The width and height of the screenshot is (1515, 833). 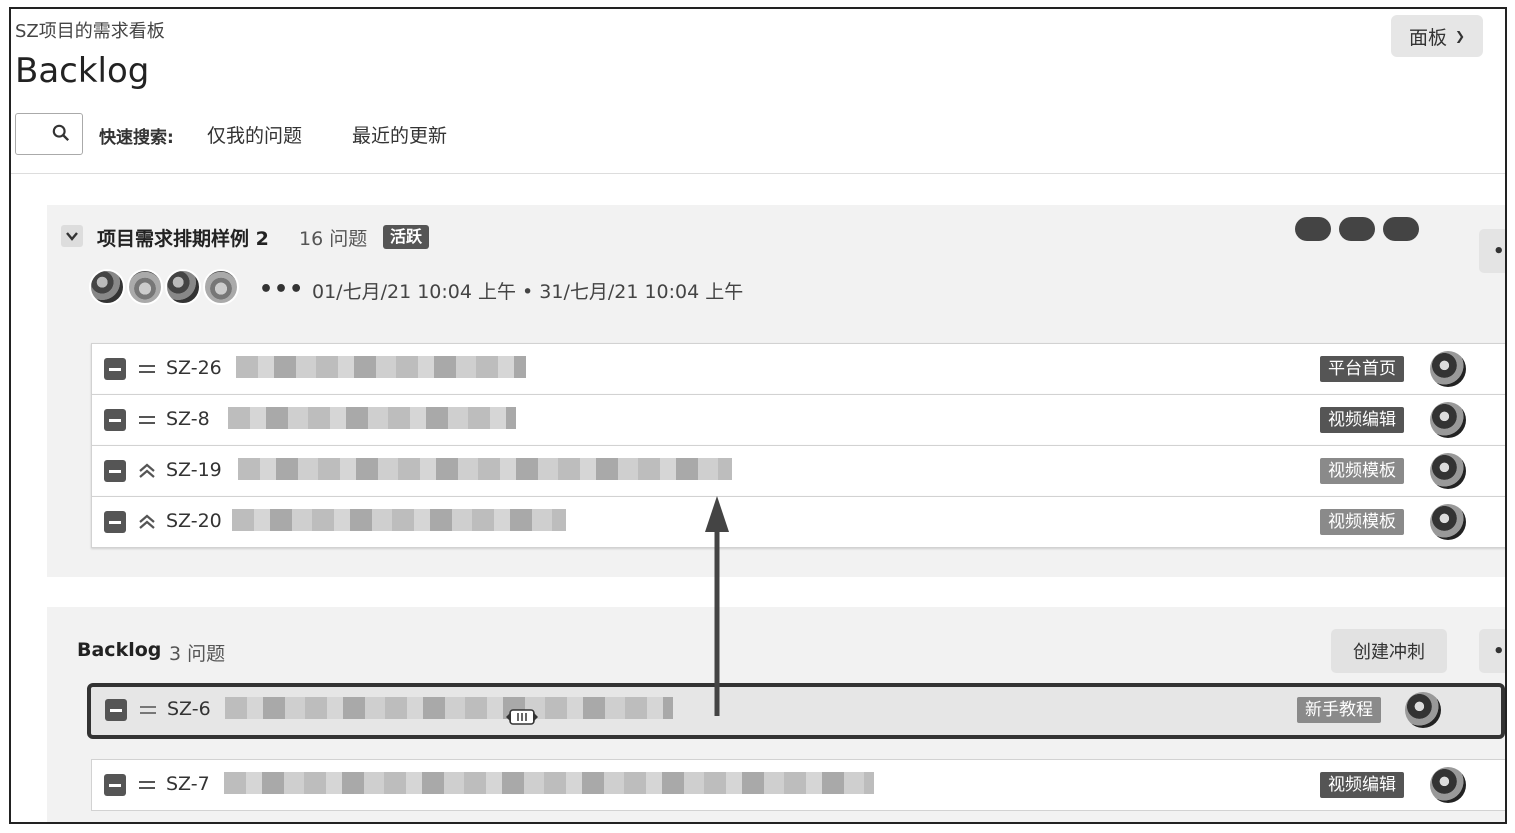 What do you see at coordinates (1460, 36) in the screenshot?
I see `chevron-down-icon: ❯` at bounding box center [1460, 36].